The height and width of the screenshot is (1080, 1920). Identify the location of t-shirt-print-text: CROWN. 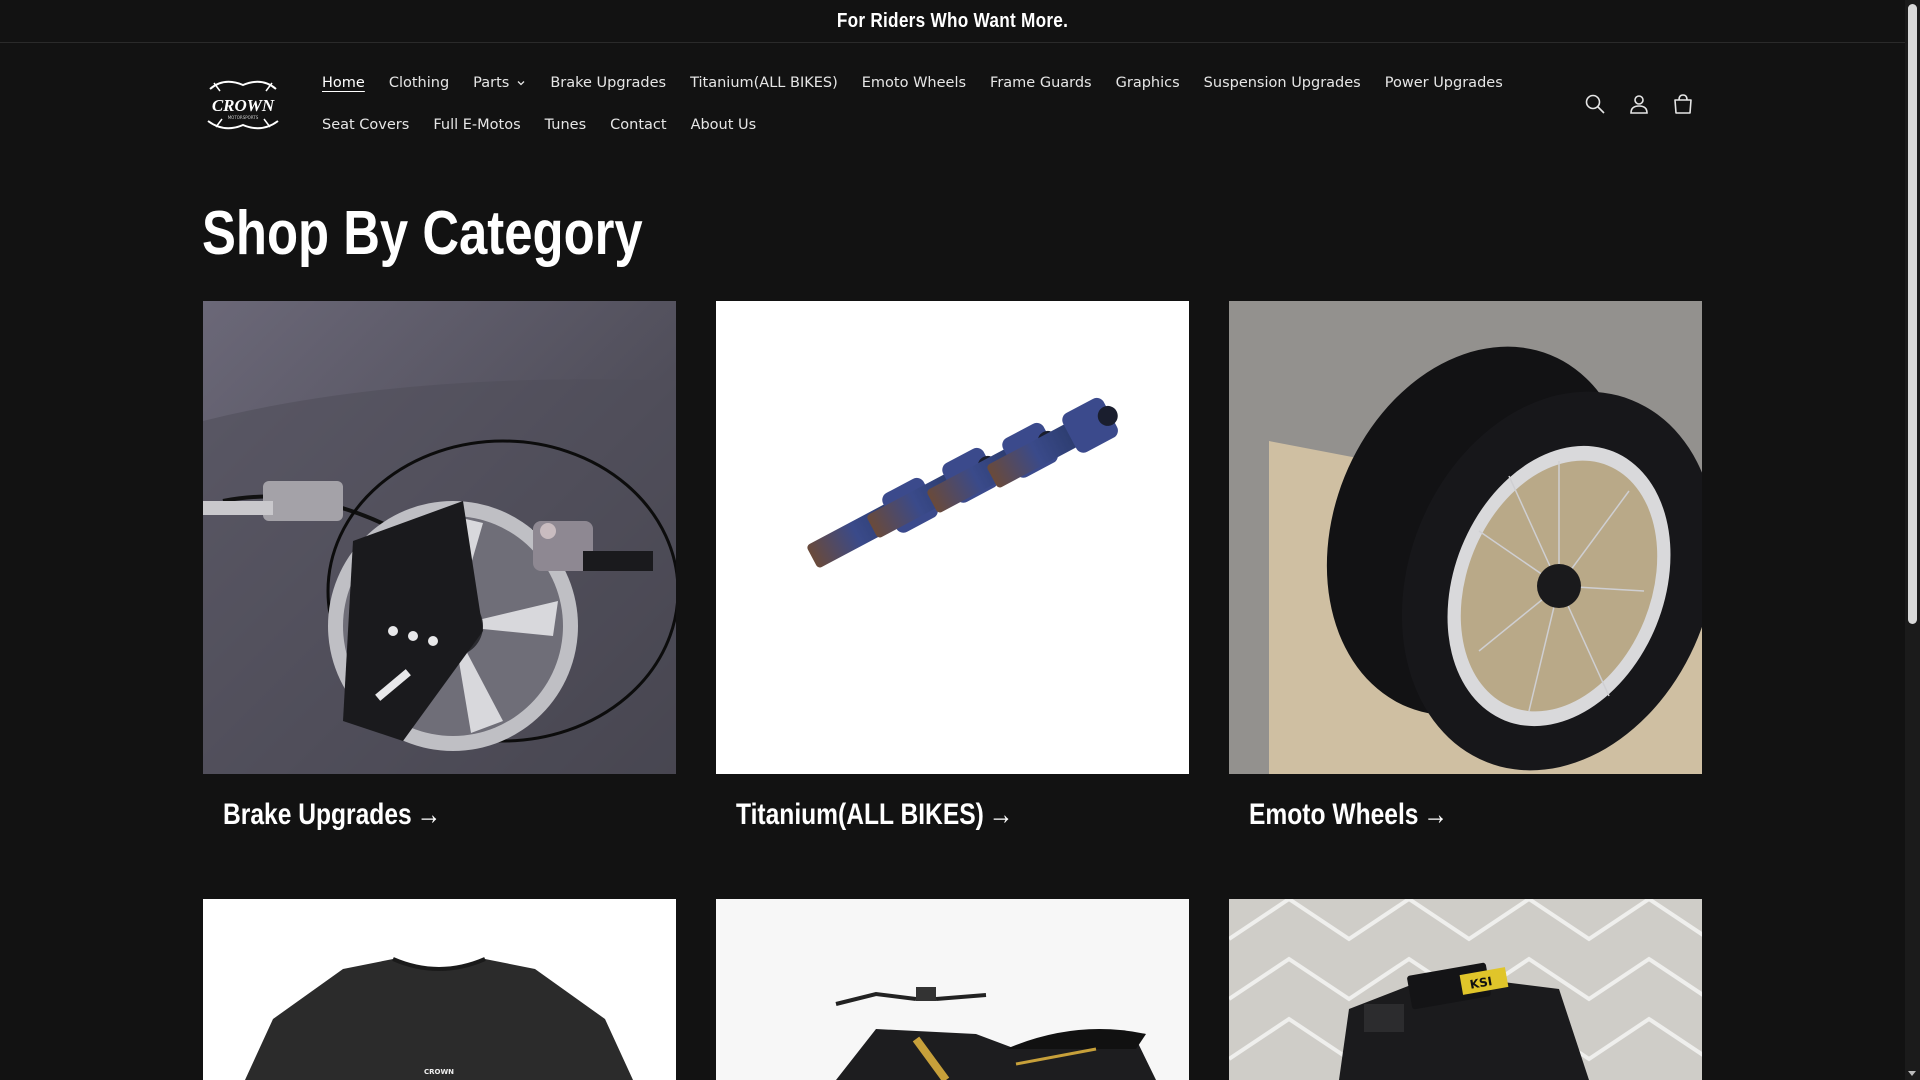
(439, 1072).